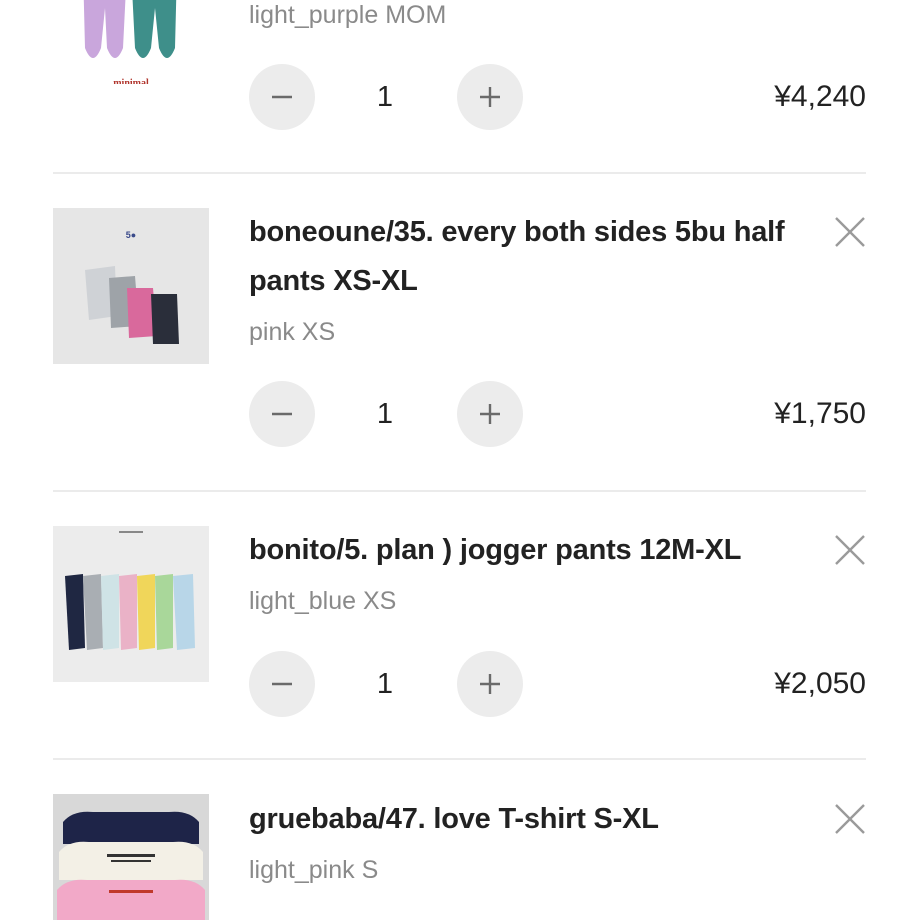 The height and width of the screenshot is (920, 920). What do you see at coordinates (131, 81) in the screenshot?
I see `brand-logo-text: minimal` at bounding box center [131, 81].